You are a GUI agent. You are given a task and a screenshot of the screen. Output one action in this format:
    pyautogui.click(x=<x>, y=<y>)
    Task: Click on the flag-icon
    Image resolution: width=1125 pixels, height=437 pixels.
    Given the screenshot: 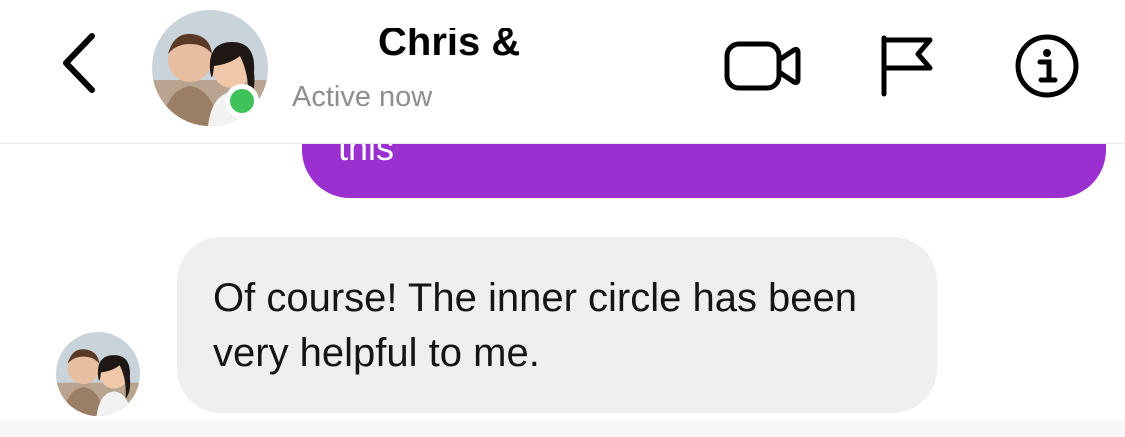 What is the action you would take?
    pyautogui.click(x=907, y=66)
    